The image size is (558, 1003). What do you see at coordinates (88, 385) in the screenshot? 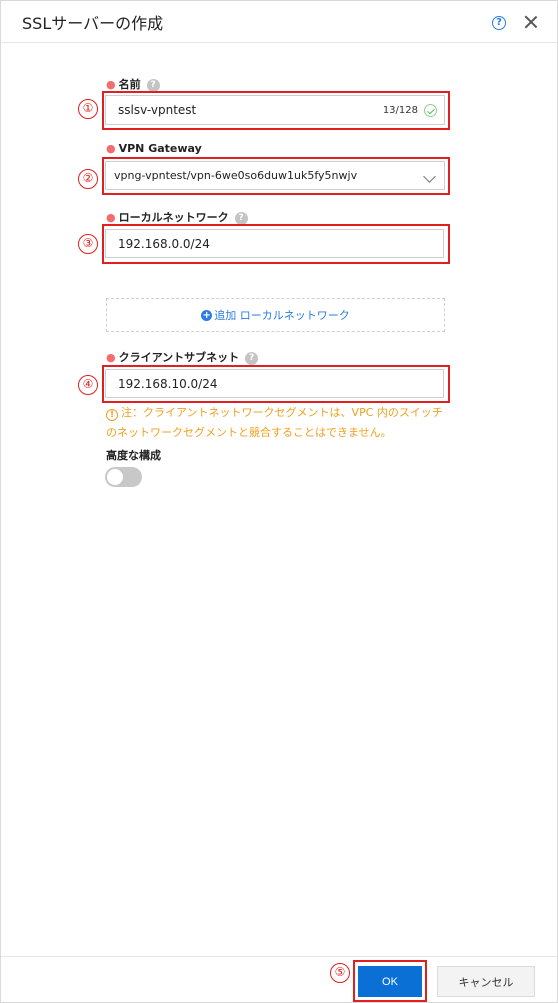
I see `annotation-marker-4: ④` at bounding box center [88, 385].